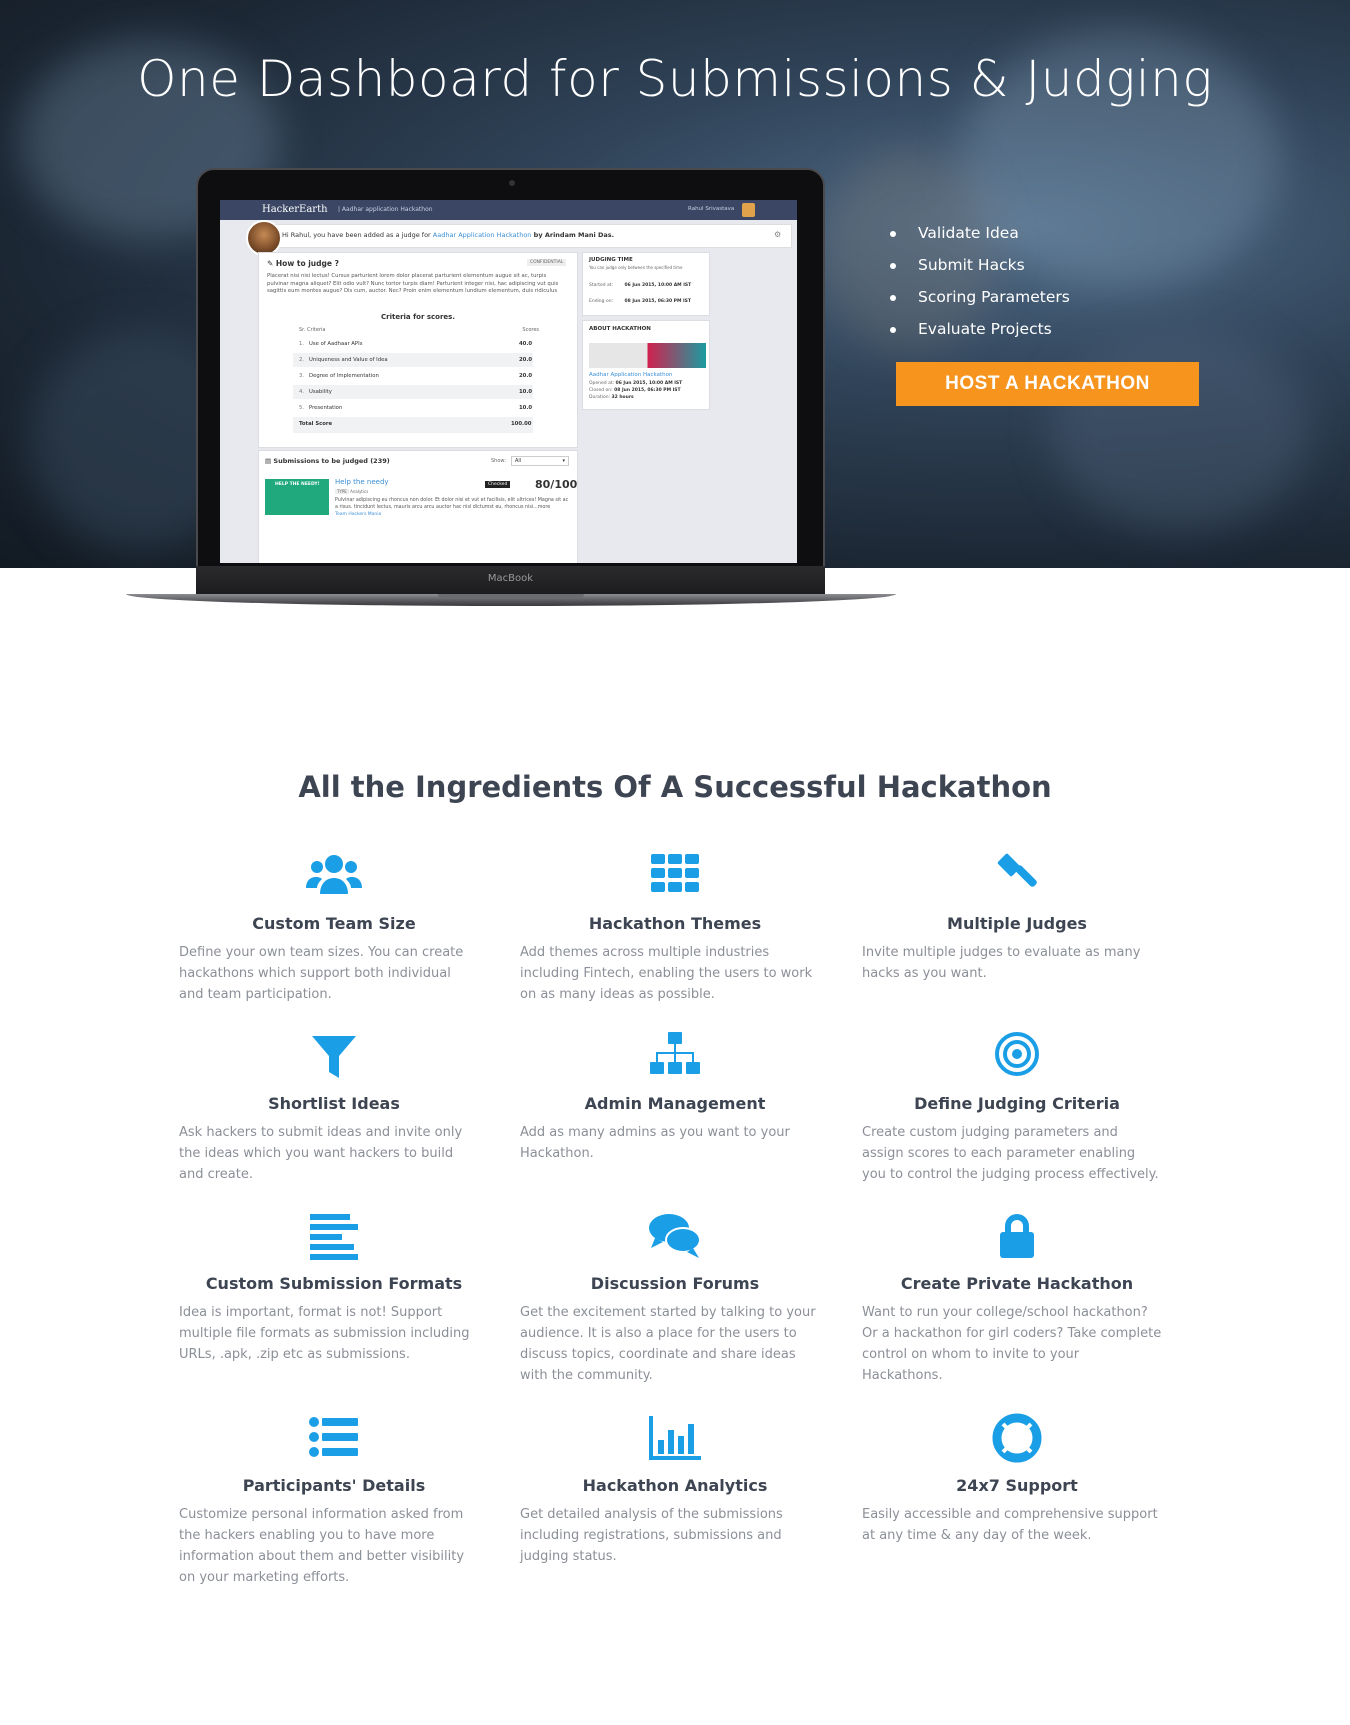 This screenshot has height=1725, width=1350. What do you see at coordinates (331, 461) in the screenshot?
I see `submissions-title-text: Submissions to be judged (239)` at bounding box center [331, 461].